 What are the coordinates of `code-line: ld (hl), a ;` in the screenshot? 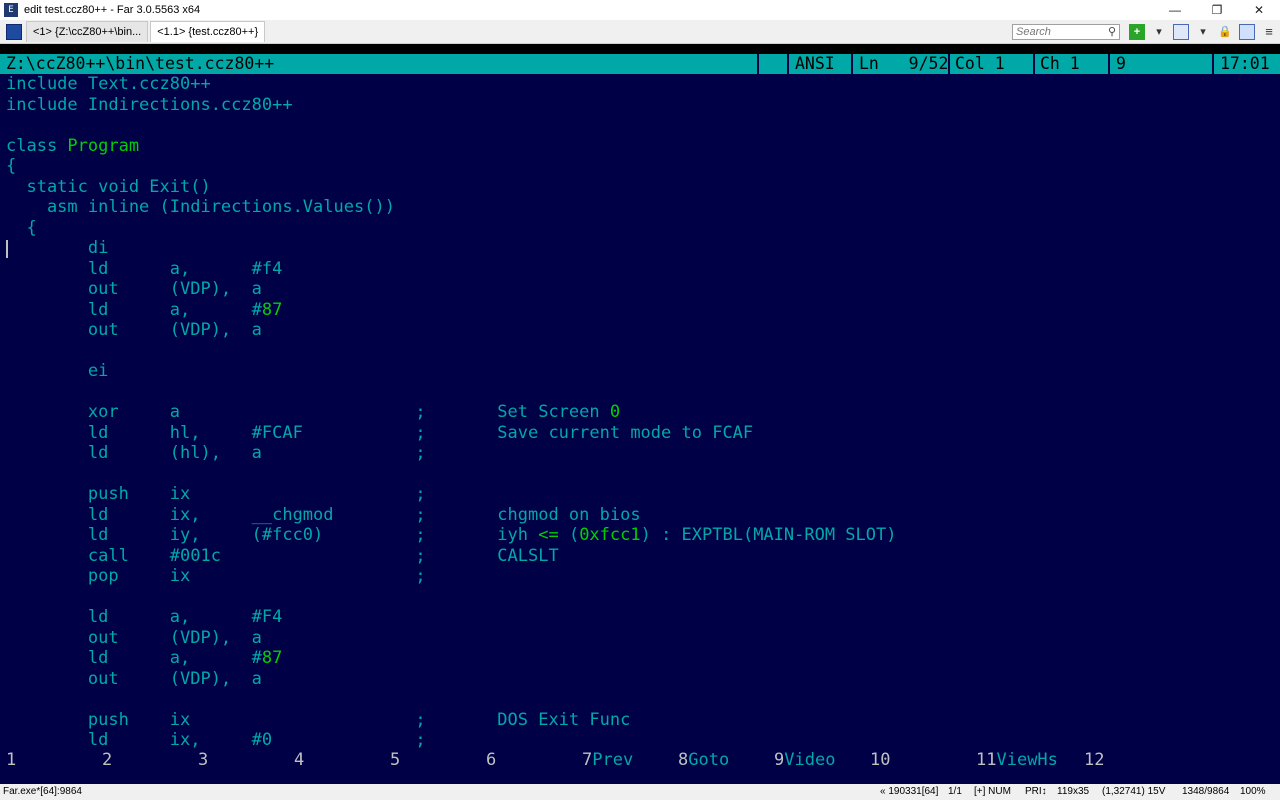 It's located at (643, 453).